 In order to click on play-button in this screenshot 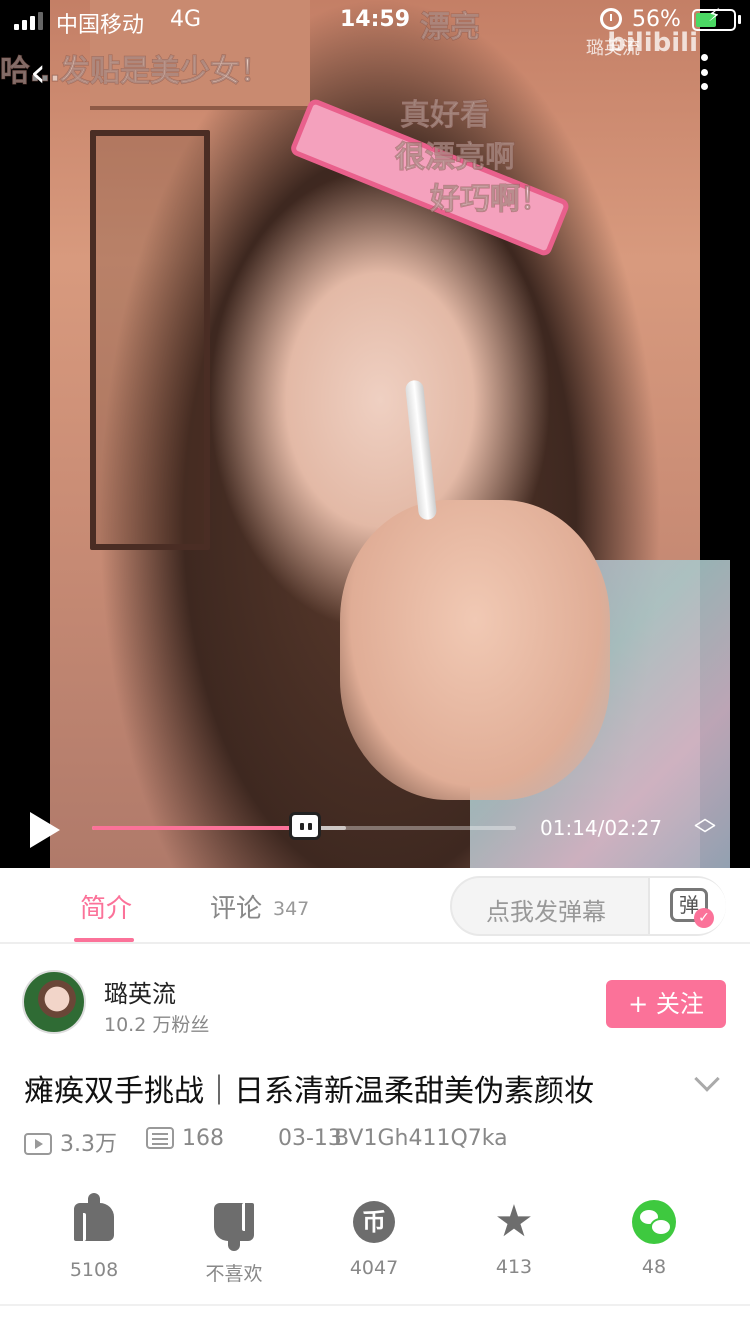, I will do `click(45, 830)`.